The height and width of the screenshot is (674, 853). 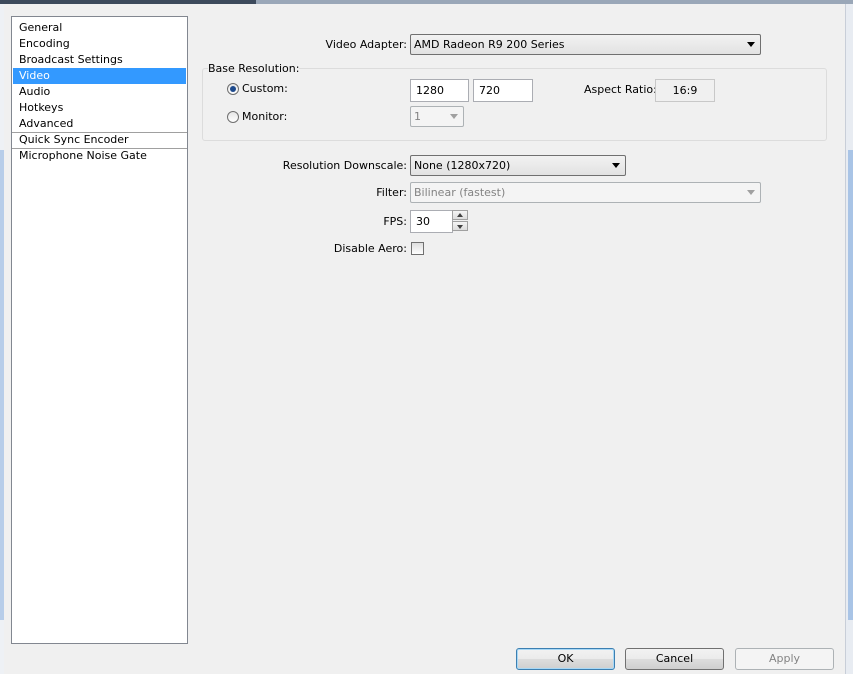 What do you see at coordinates (431, 221) in the screenshot?
I see `fps-input: 30` at bounding box center [431, 221].